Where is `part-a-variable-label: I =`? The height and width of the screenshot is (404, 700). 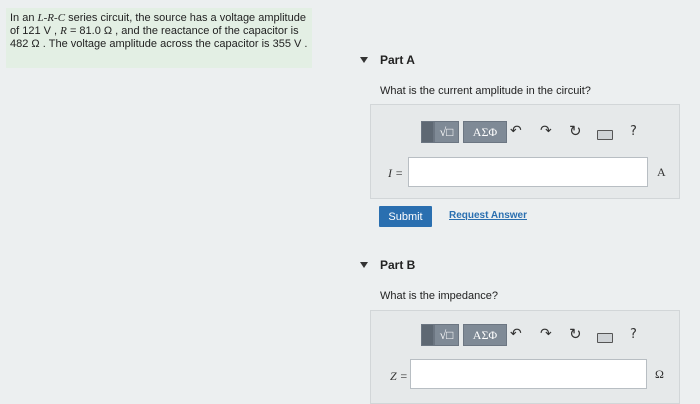
part-a-variable-label: I = is located at coordinates (396, 173).